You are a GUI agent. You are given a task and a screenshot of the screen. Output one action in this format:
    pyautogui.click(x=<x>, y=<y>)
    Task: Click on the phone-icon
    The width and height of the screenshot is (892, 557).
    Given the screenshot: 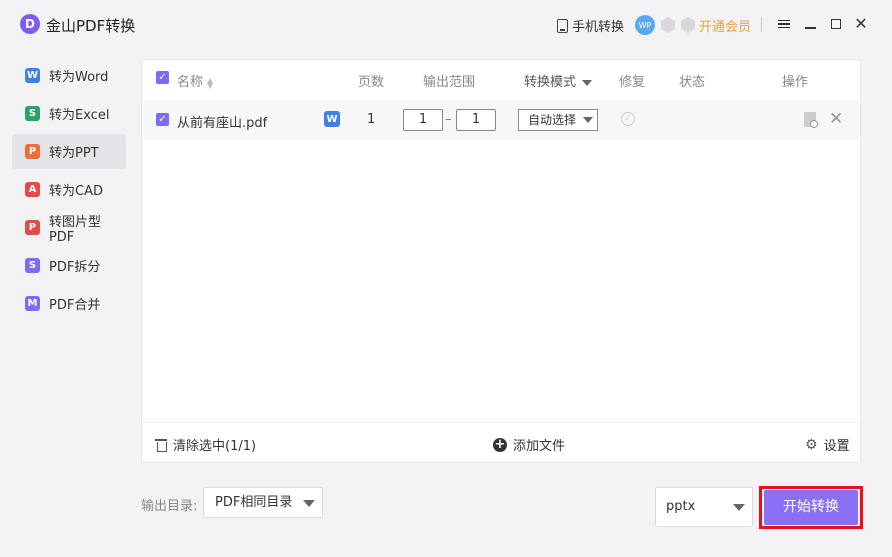 What is the action you would take?
    pyautogui.click(x=562, y=25)
    